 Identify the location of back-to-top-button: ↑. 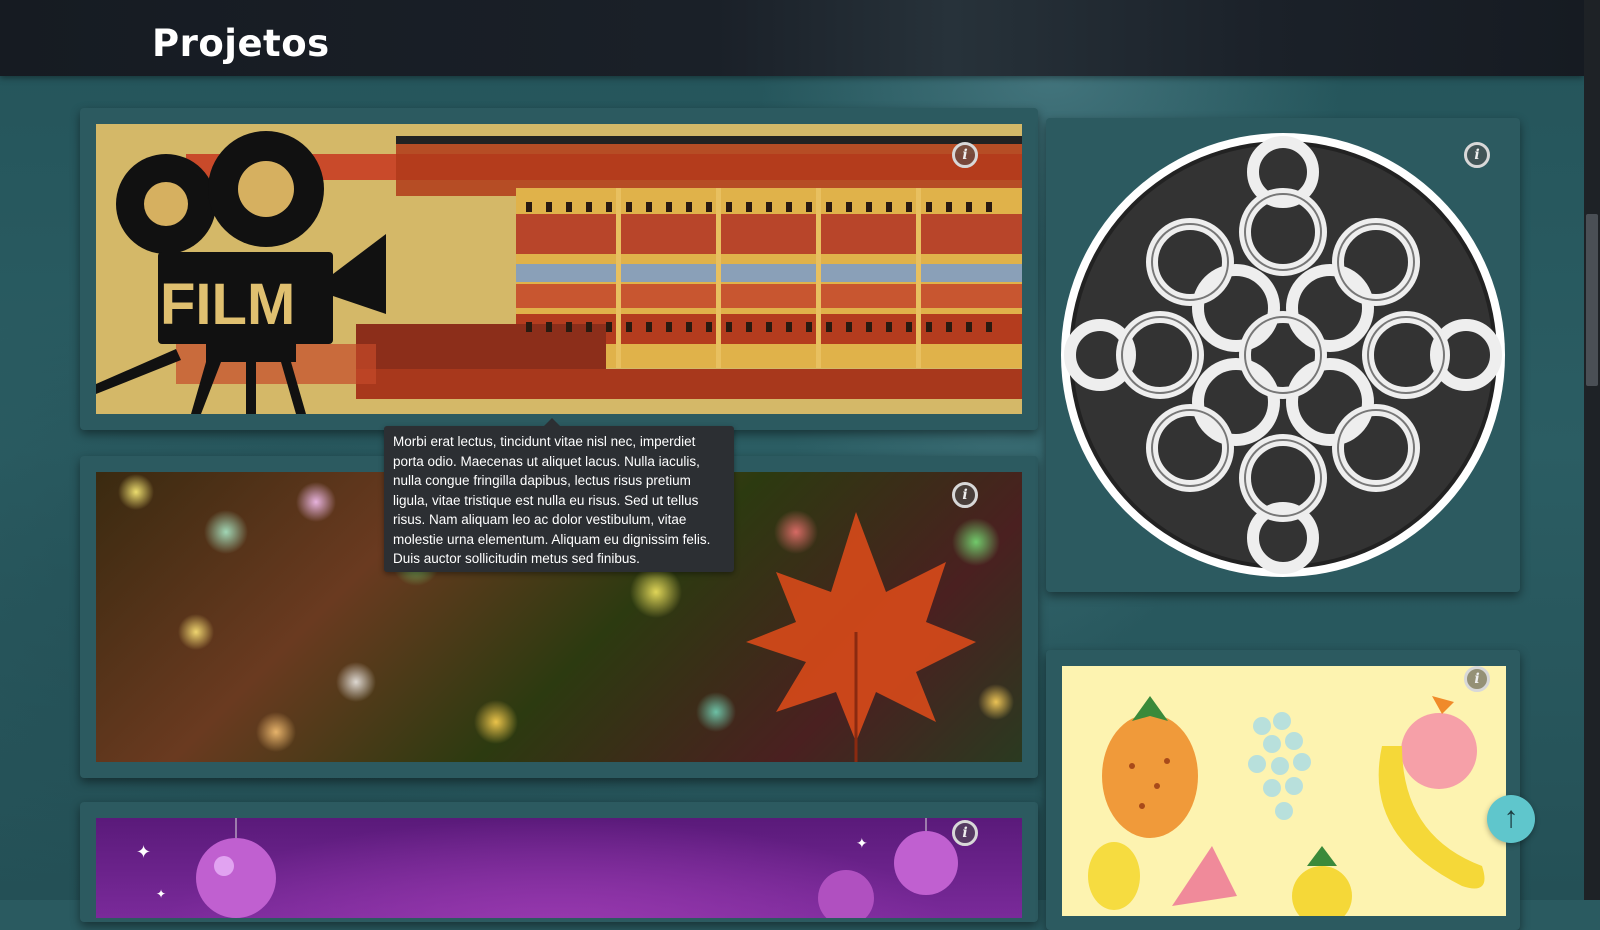
(1511, 819).